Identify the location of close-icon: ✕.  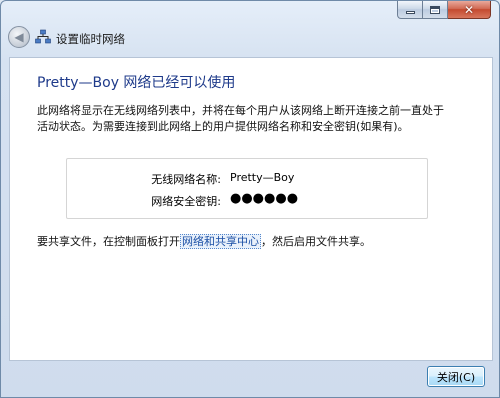
(469, 9).